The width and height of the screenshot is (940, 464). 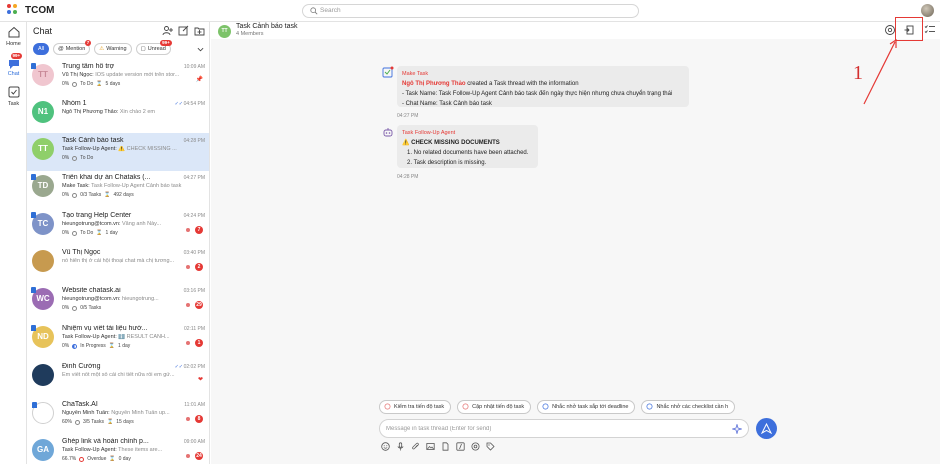 I want to click on sparkle-icon, so click(x=737, y=429).